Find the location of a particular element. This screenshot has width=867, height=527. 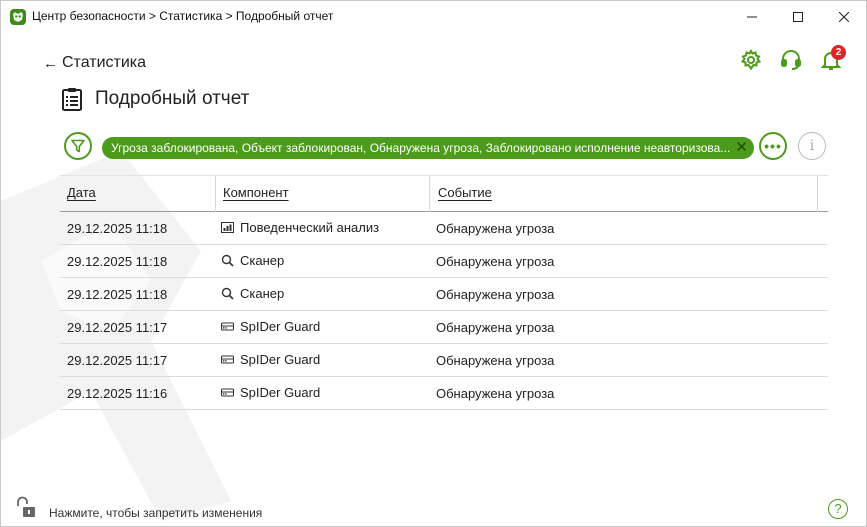

filter-button is located at coordinates (78, 146).